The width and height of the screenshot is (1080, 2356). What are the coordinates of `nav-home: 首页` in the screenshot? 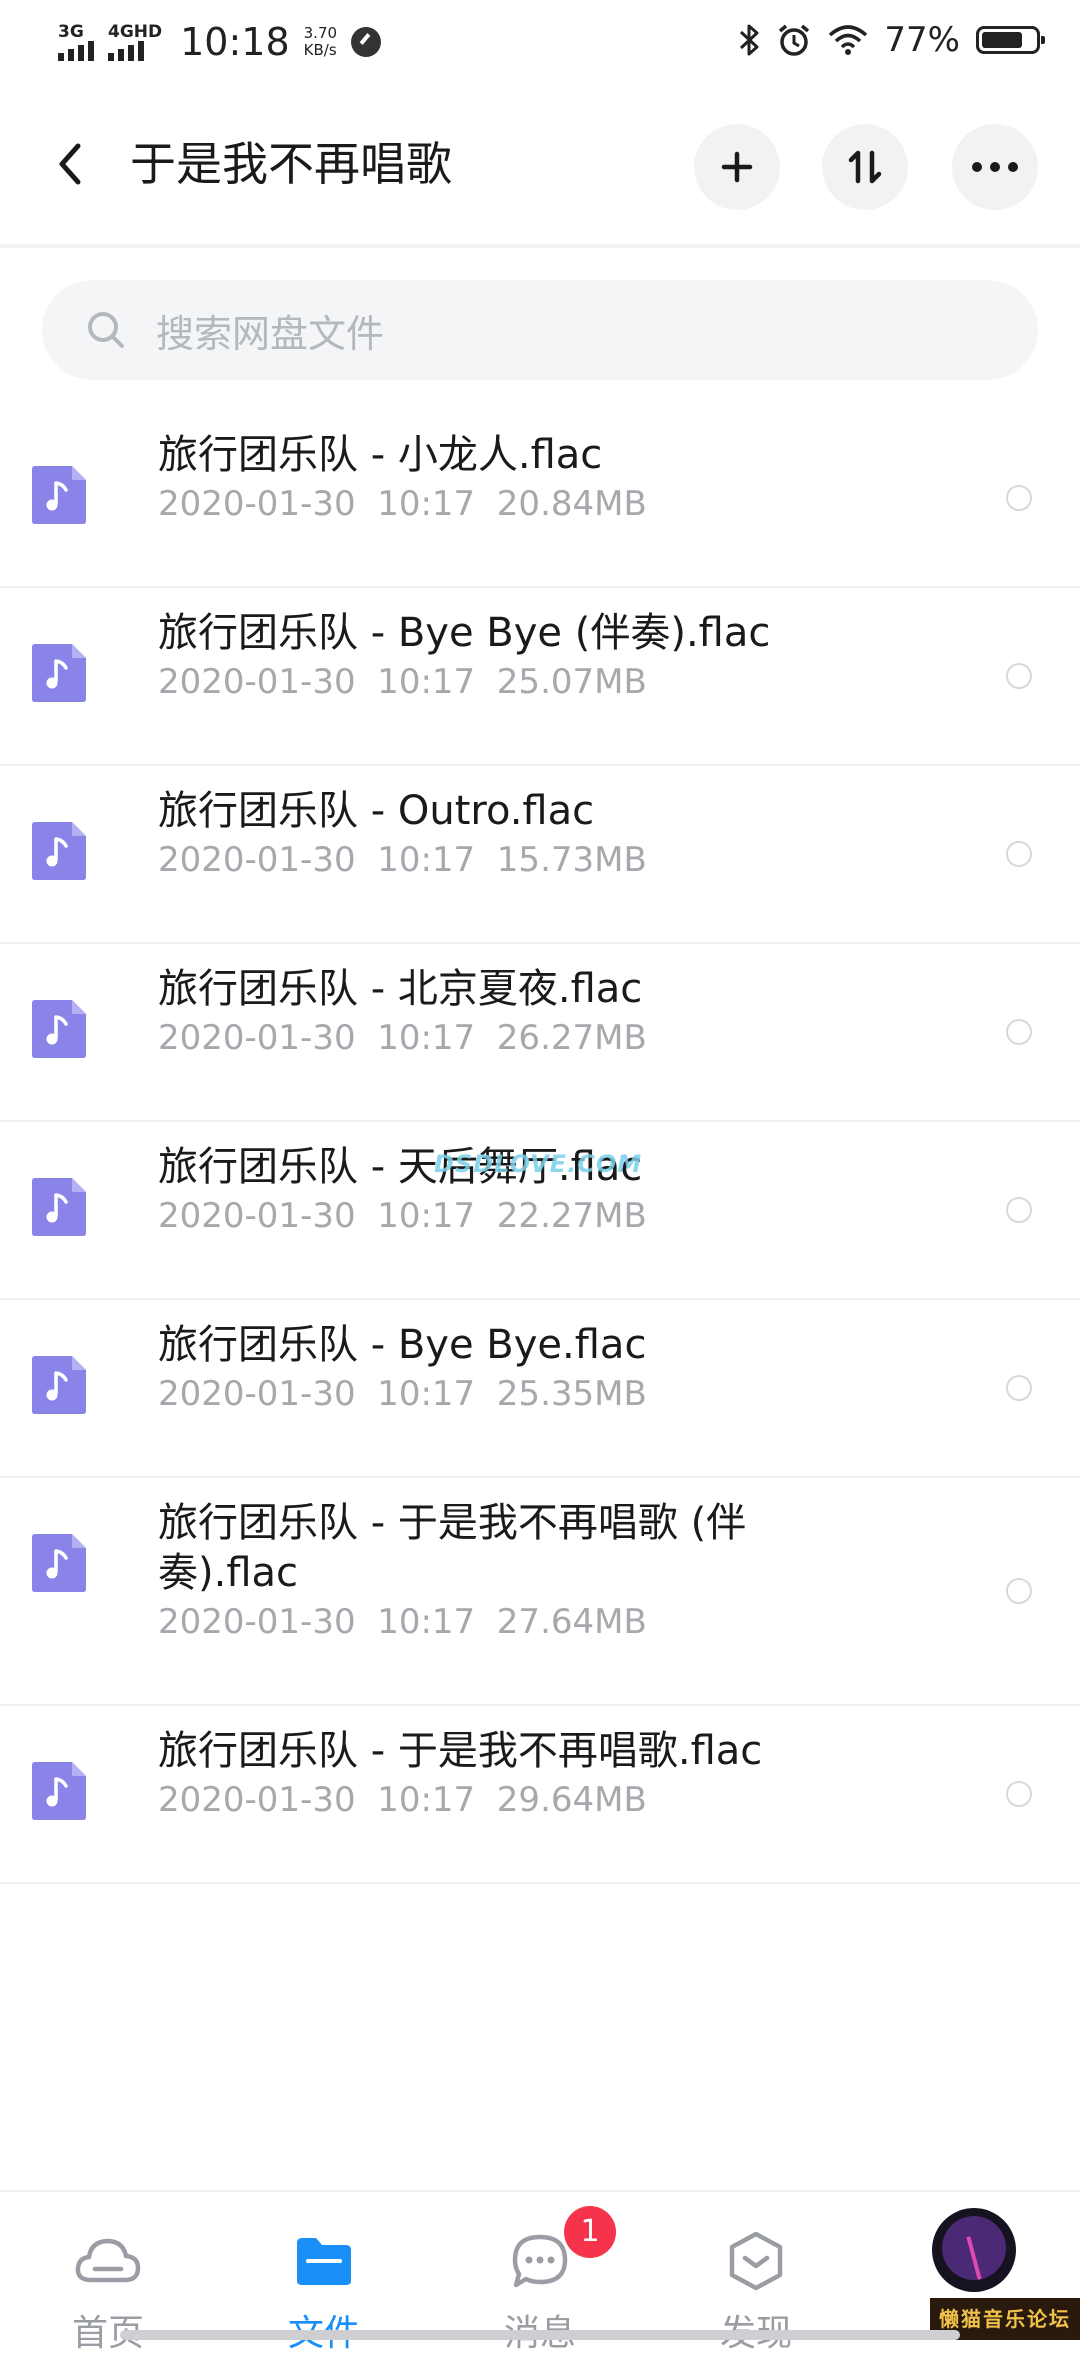 It's located at (108, 2273).